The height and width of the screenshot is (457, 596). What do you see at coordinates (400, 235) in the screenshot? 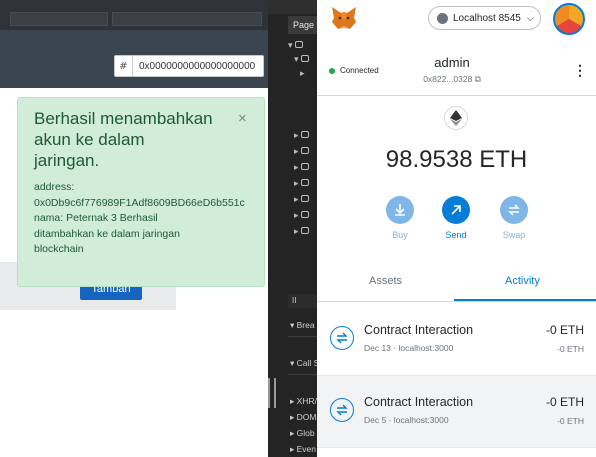
I see `buy-label: Buy` at bounding box center [400, 235].